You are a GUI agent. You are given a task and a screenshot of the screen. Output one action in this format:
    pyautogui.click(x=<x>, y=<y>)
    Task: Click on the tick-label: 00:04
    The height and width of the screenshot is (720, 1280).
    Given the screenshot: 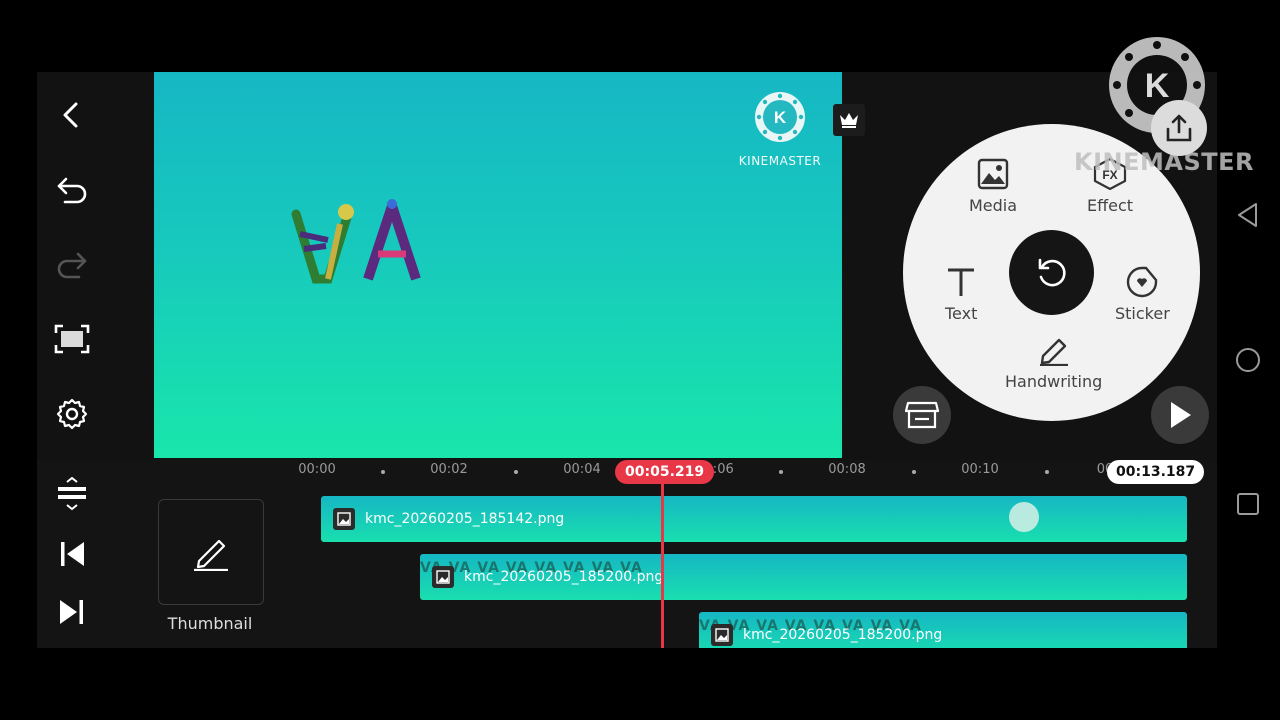 What is the action you would take?
    pyautogui.click(x=582, y=469)
    